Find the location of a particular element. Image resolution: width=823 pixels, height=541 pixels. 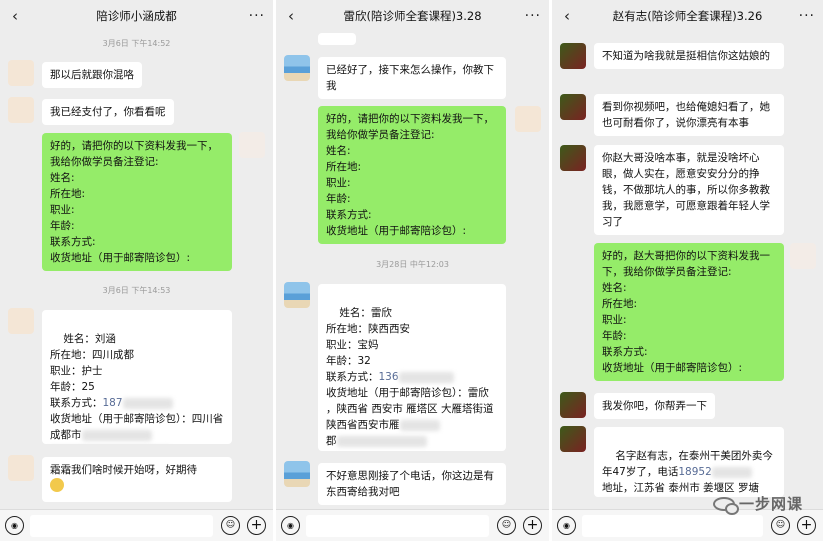

timestamp: 3月6日 下午14:53 is located at coordinates (136, 290).